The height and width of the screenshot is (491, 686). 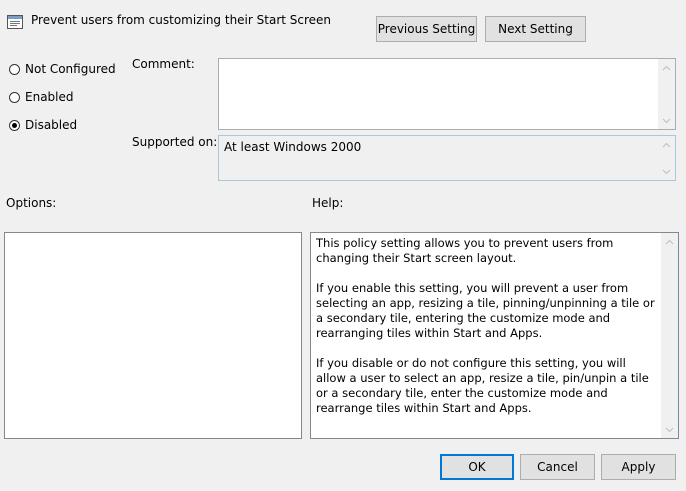 I want to click on next-setting-label: Next Setting, so click(x=535, y=29).